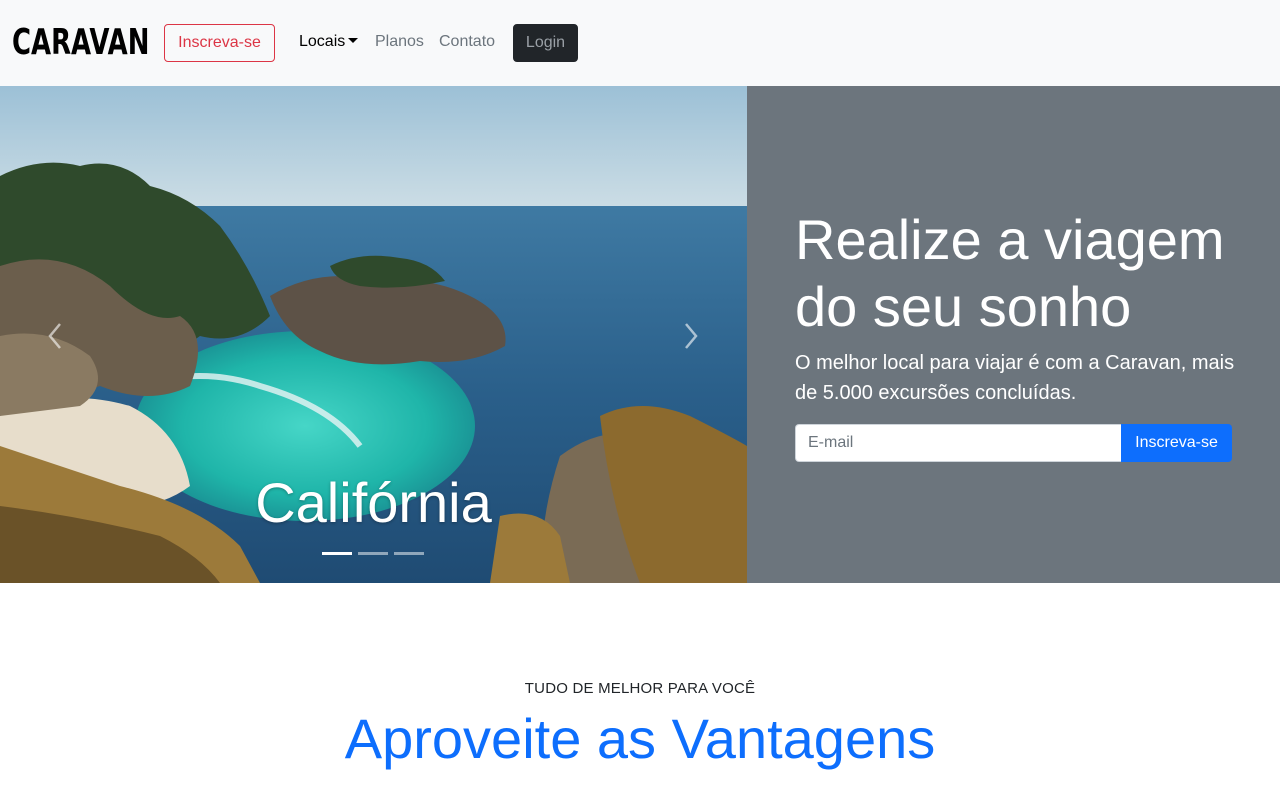 This screenshot has height=800, width=1280. What do you see at coordinates (831, 442) in the screenshot?
I see `email-placeholder: E-mail` at bounding box center [831, 442].